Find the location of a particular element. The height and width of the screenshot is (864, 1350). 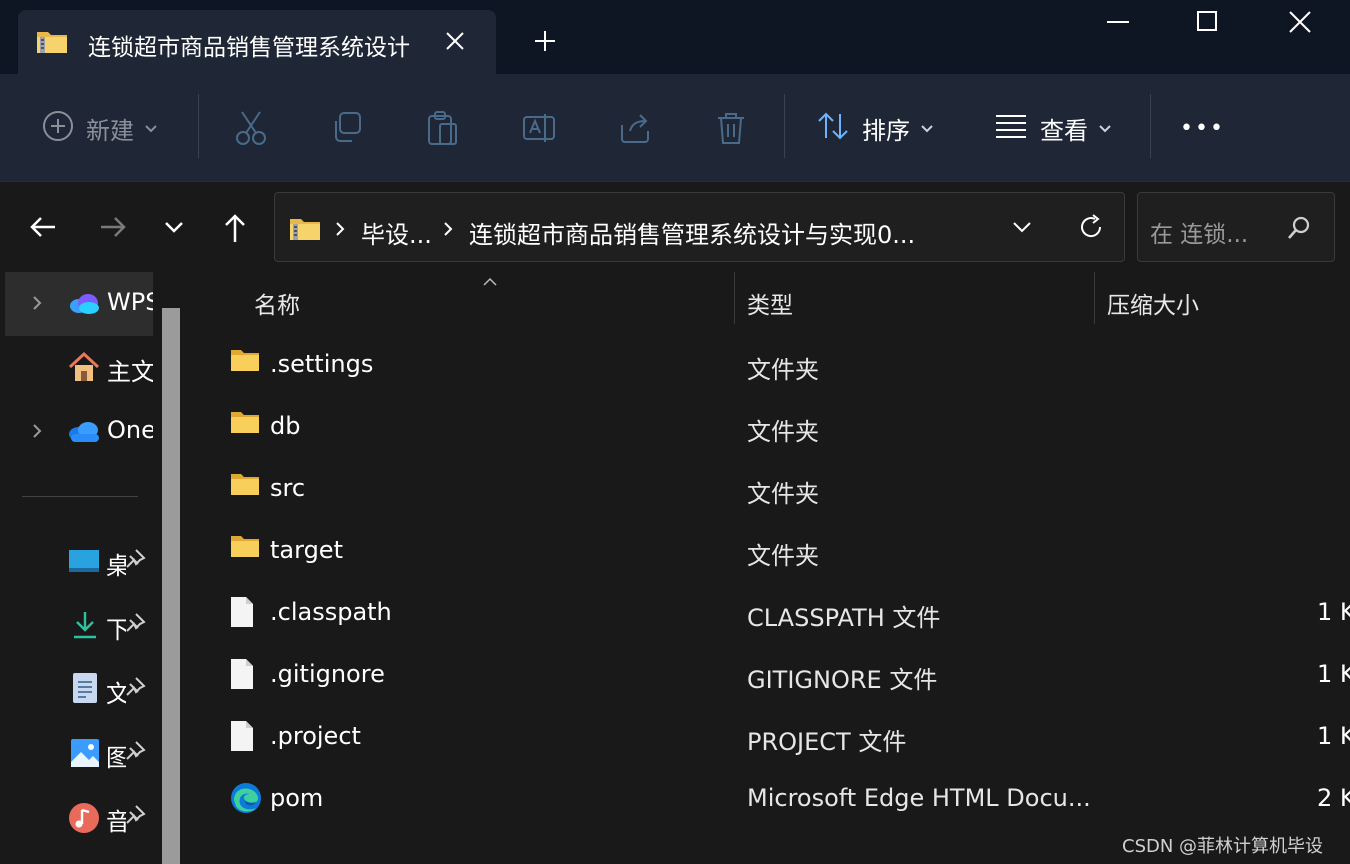

delete-icon is located at coordinates (731, 128).